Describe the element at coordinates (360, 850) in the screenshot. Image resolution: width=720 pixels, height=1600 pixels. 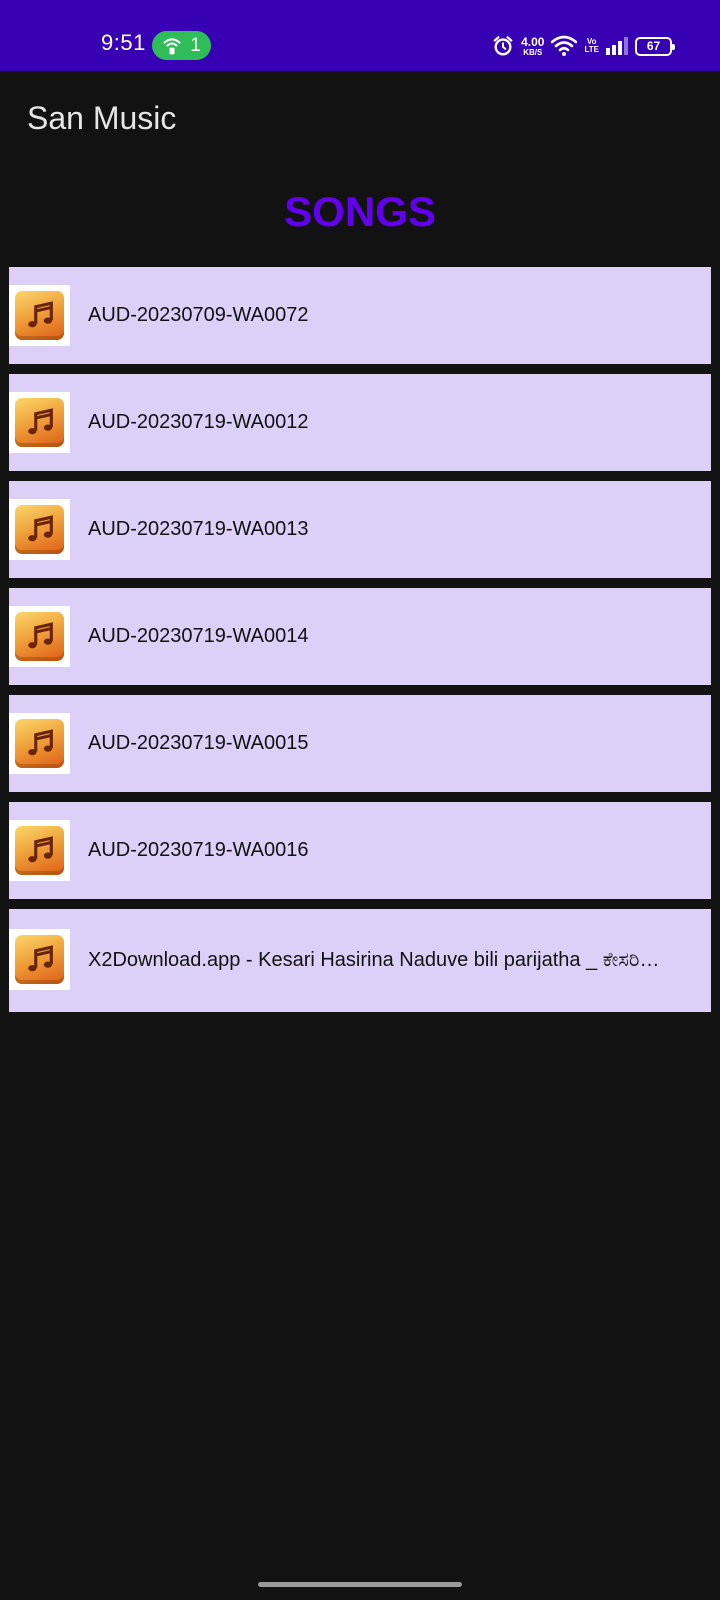
I see `song-row: AUD-20230719-WA0016` at that location.